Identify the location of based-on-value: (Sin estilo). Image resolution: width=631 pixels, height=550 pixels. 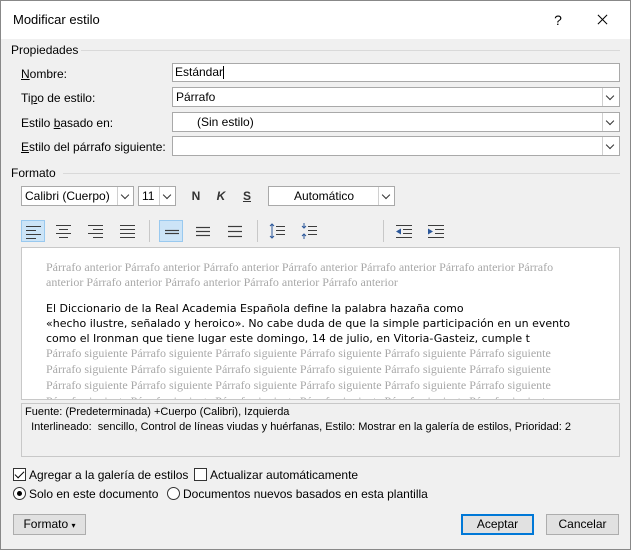
(225, 122).